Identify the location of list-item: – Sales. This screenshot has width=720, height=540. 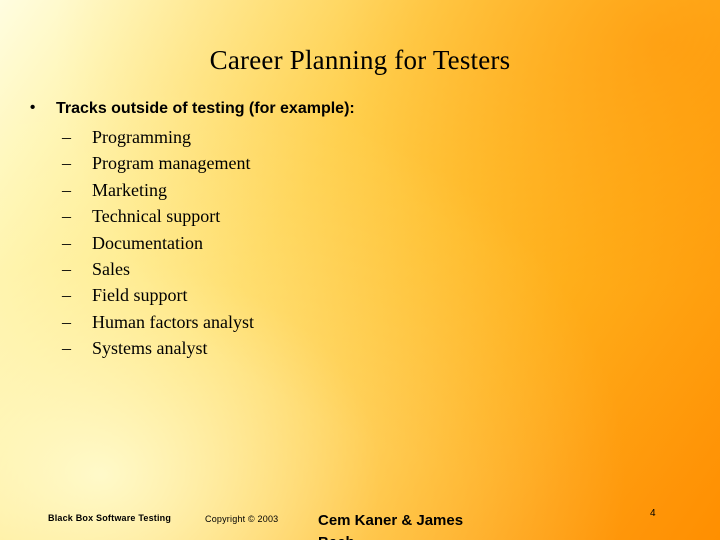
(372, 272).